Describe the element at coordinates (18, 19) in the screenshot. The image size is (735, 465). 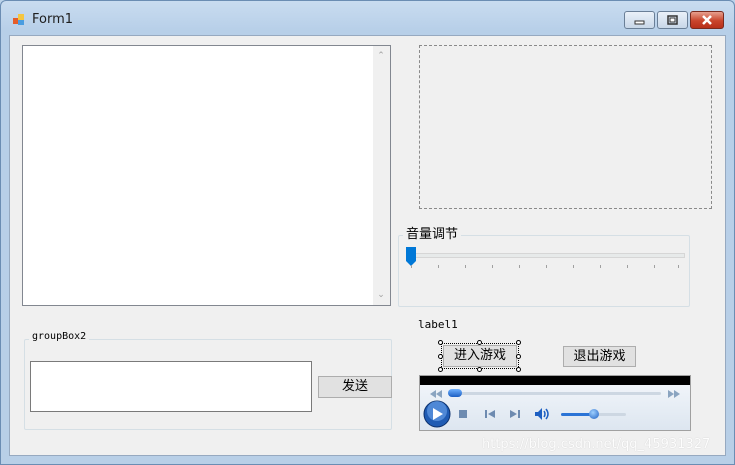
I see `form-app-icon` at that location.